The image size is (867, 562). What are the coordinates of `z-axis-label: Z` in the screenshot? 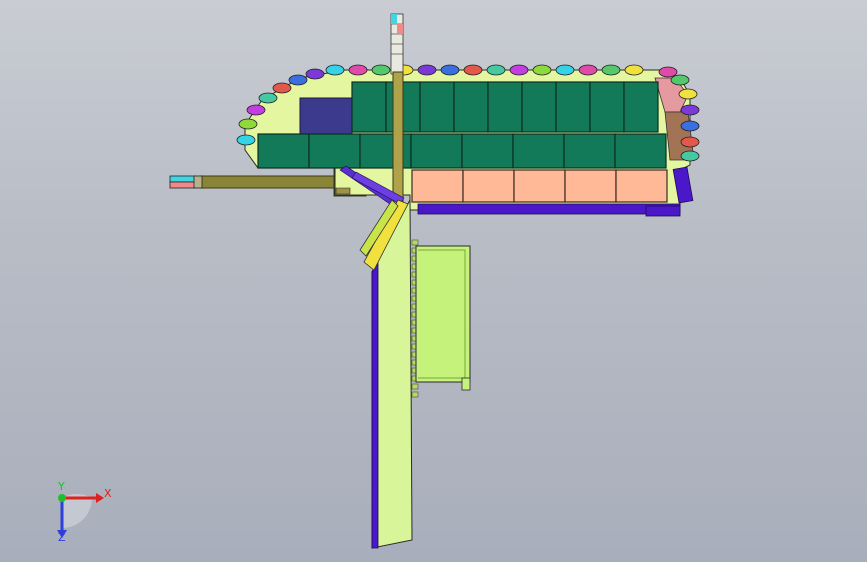 It's located at (62, 537).